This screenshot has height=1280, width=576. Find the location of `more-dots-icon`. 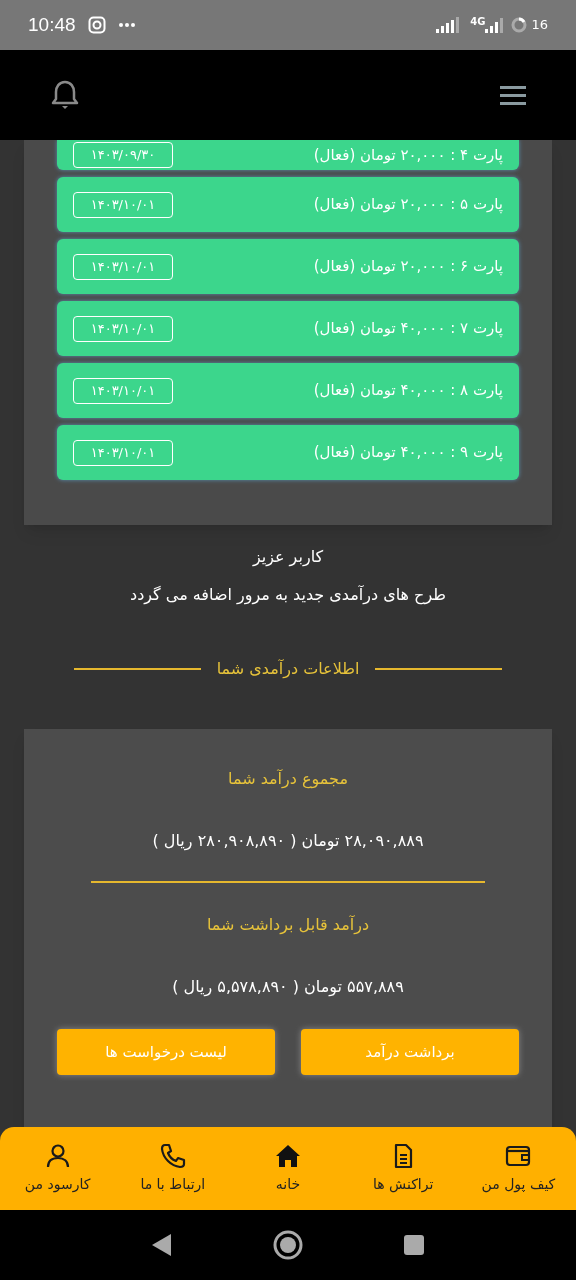

more-dots-icon is located at coordinates (126, 25).